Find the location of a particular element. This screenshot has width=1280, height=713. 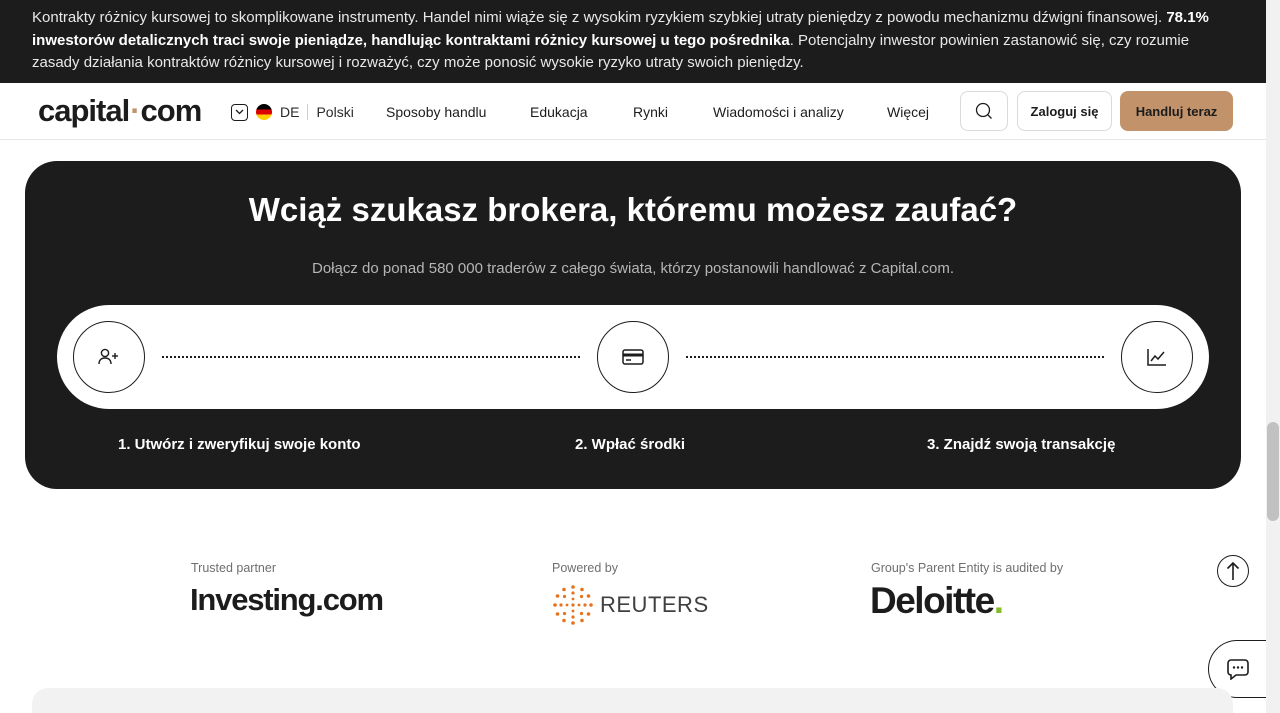

step-1-label: 1. Utwórz i zweryfikuj swoje konto is located at coordinates (239, 444).